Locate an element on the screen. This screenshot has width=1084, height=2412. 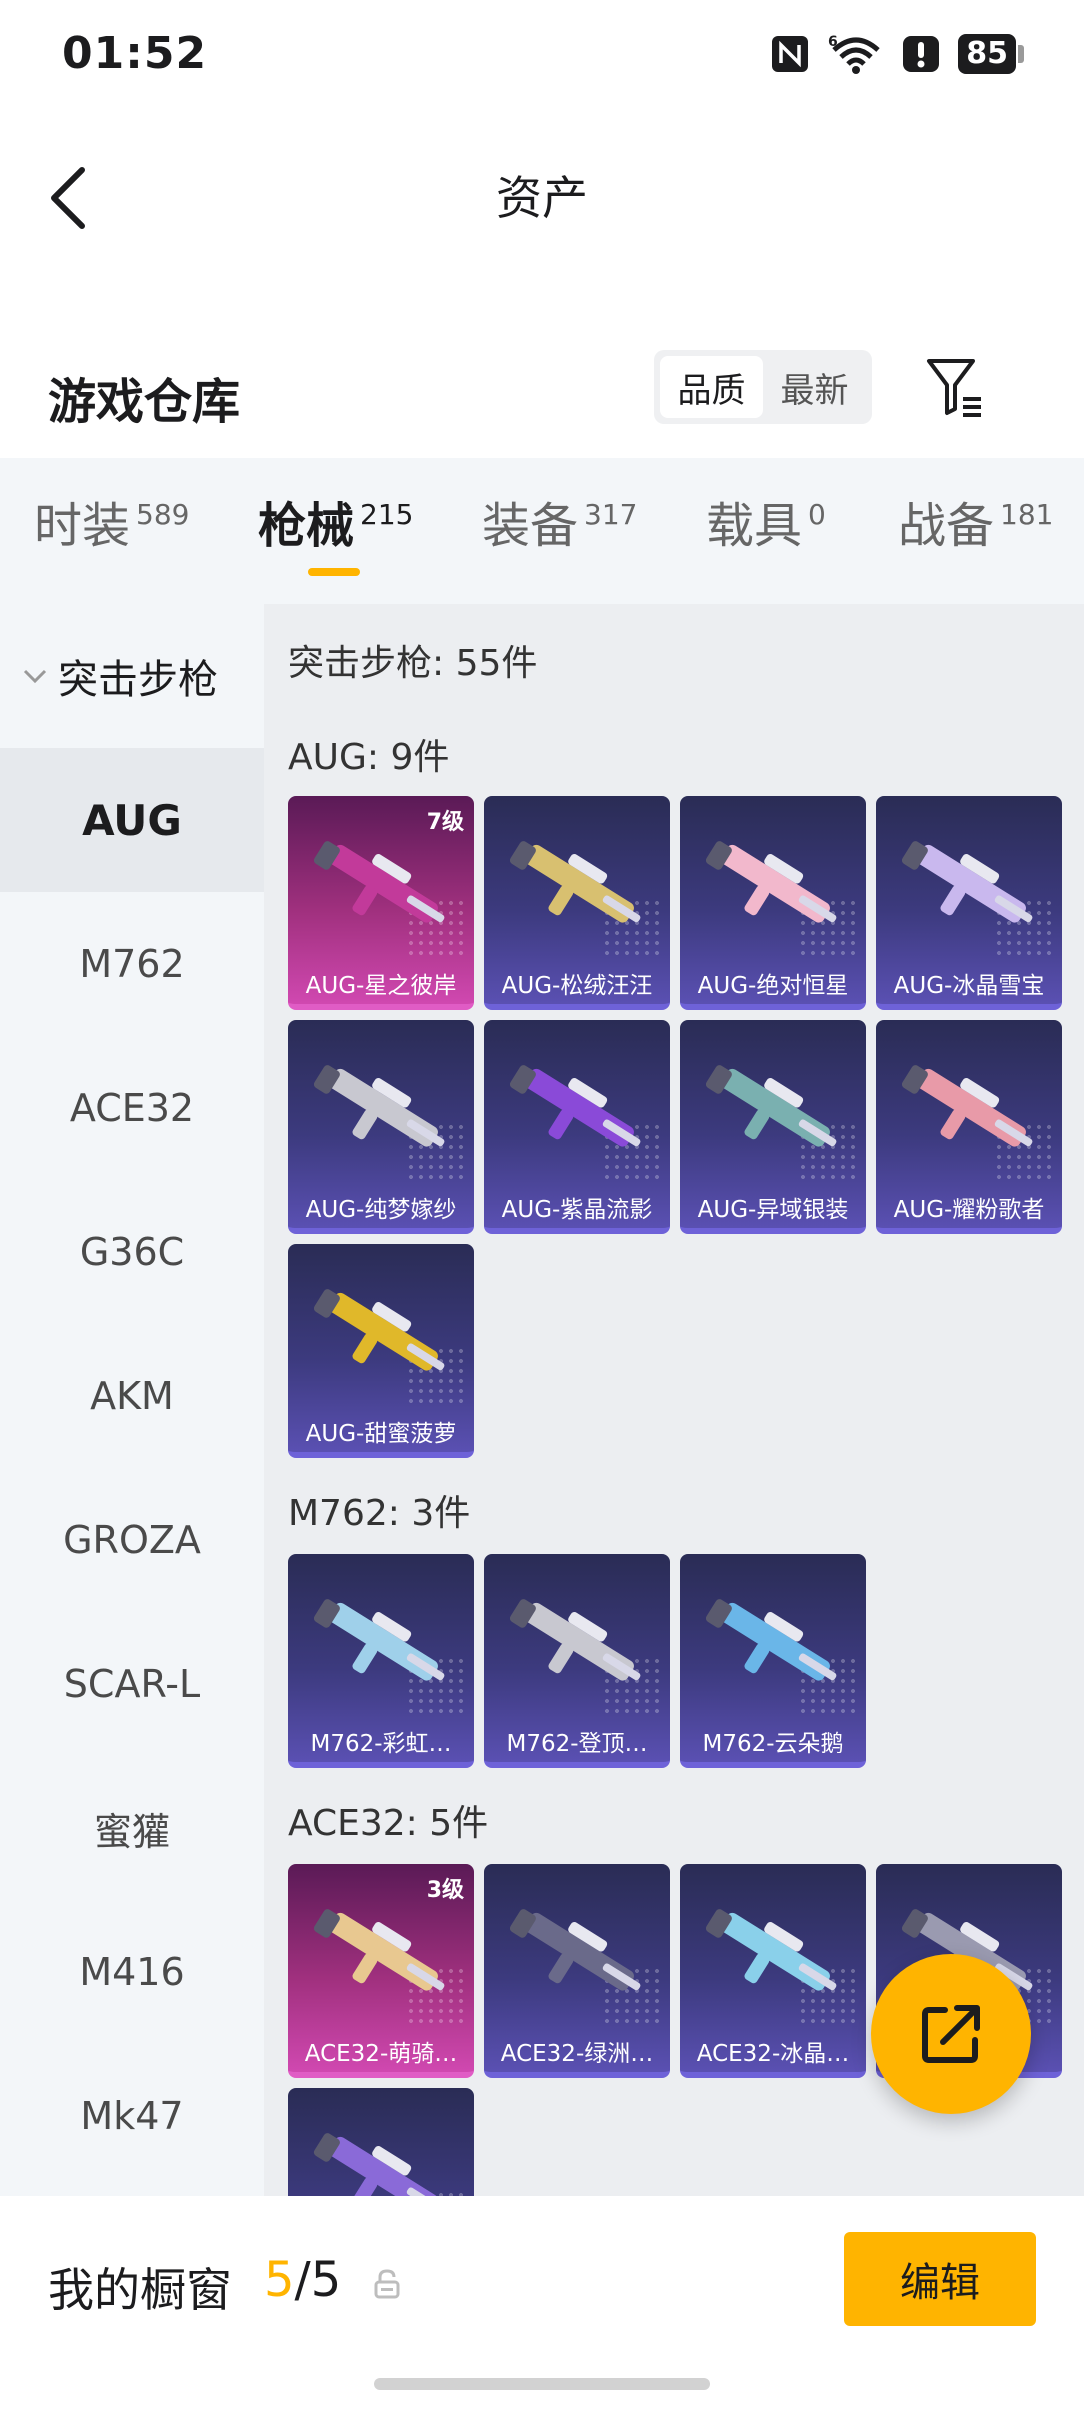
showcase-label: 我的橱窗 is located at coordinates (140, 2290).